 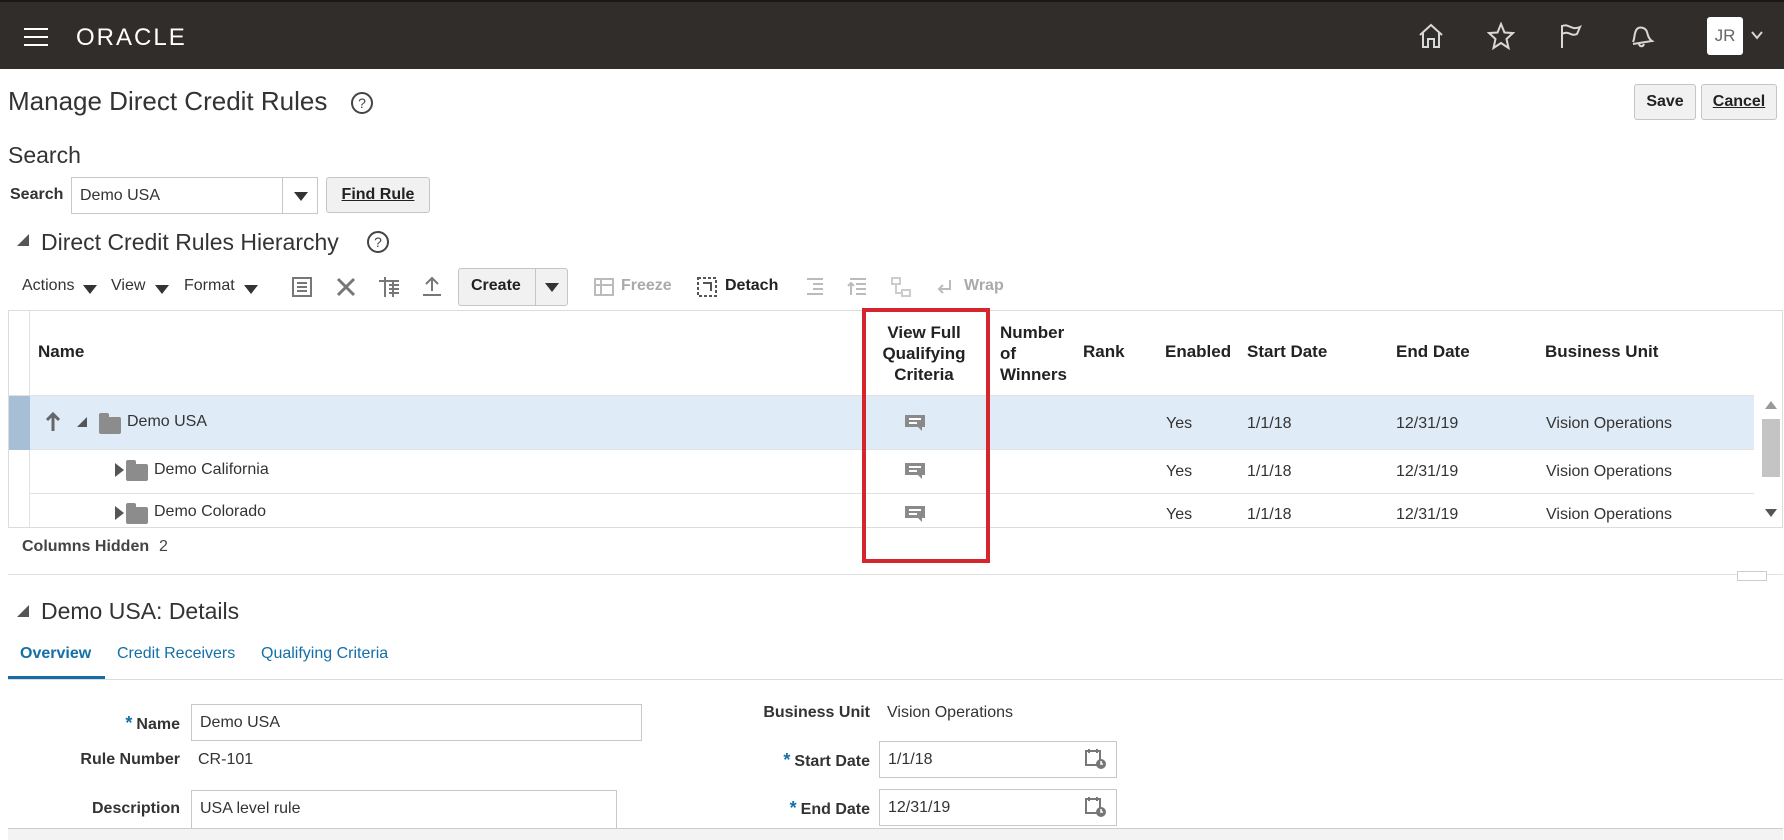 I want to click on edit-icon, so click(x=302, y=287).